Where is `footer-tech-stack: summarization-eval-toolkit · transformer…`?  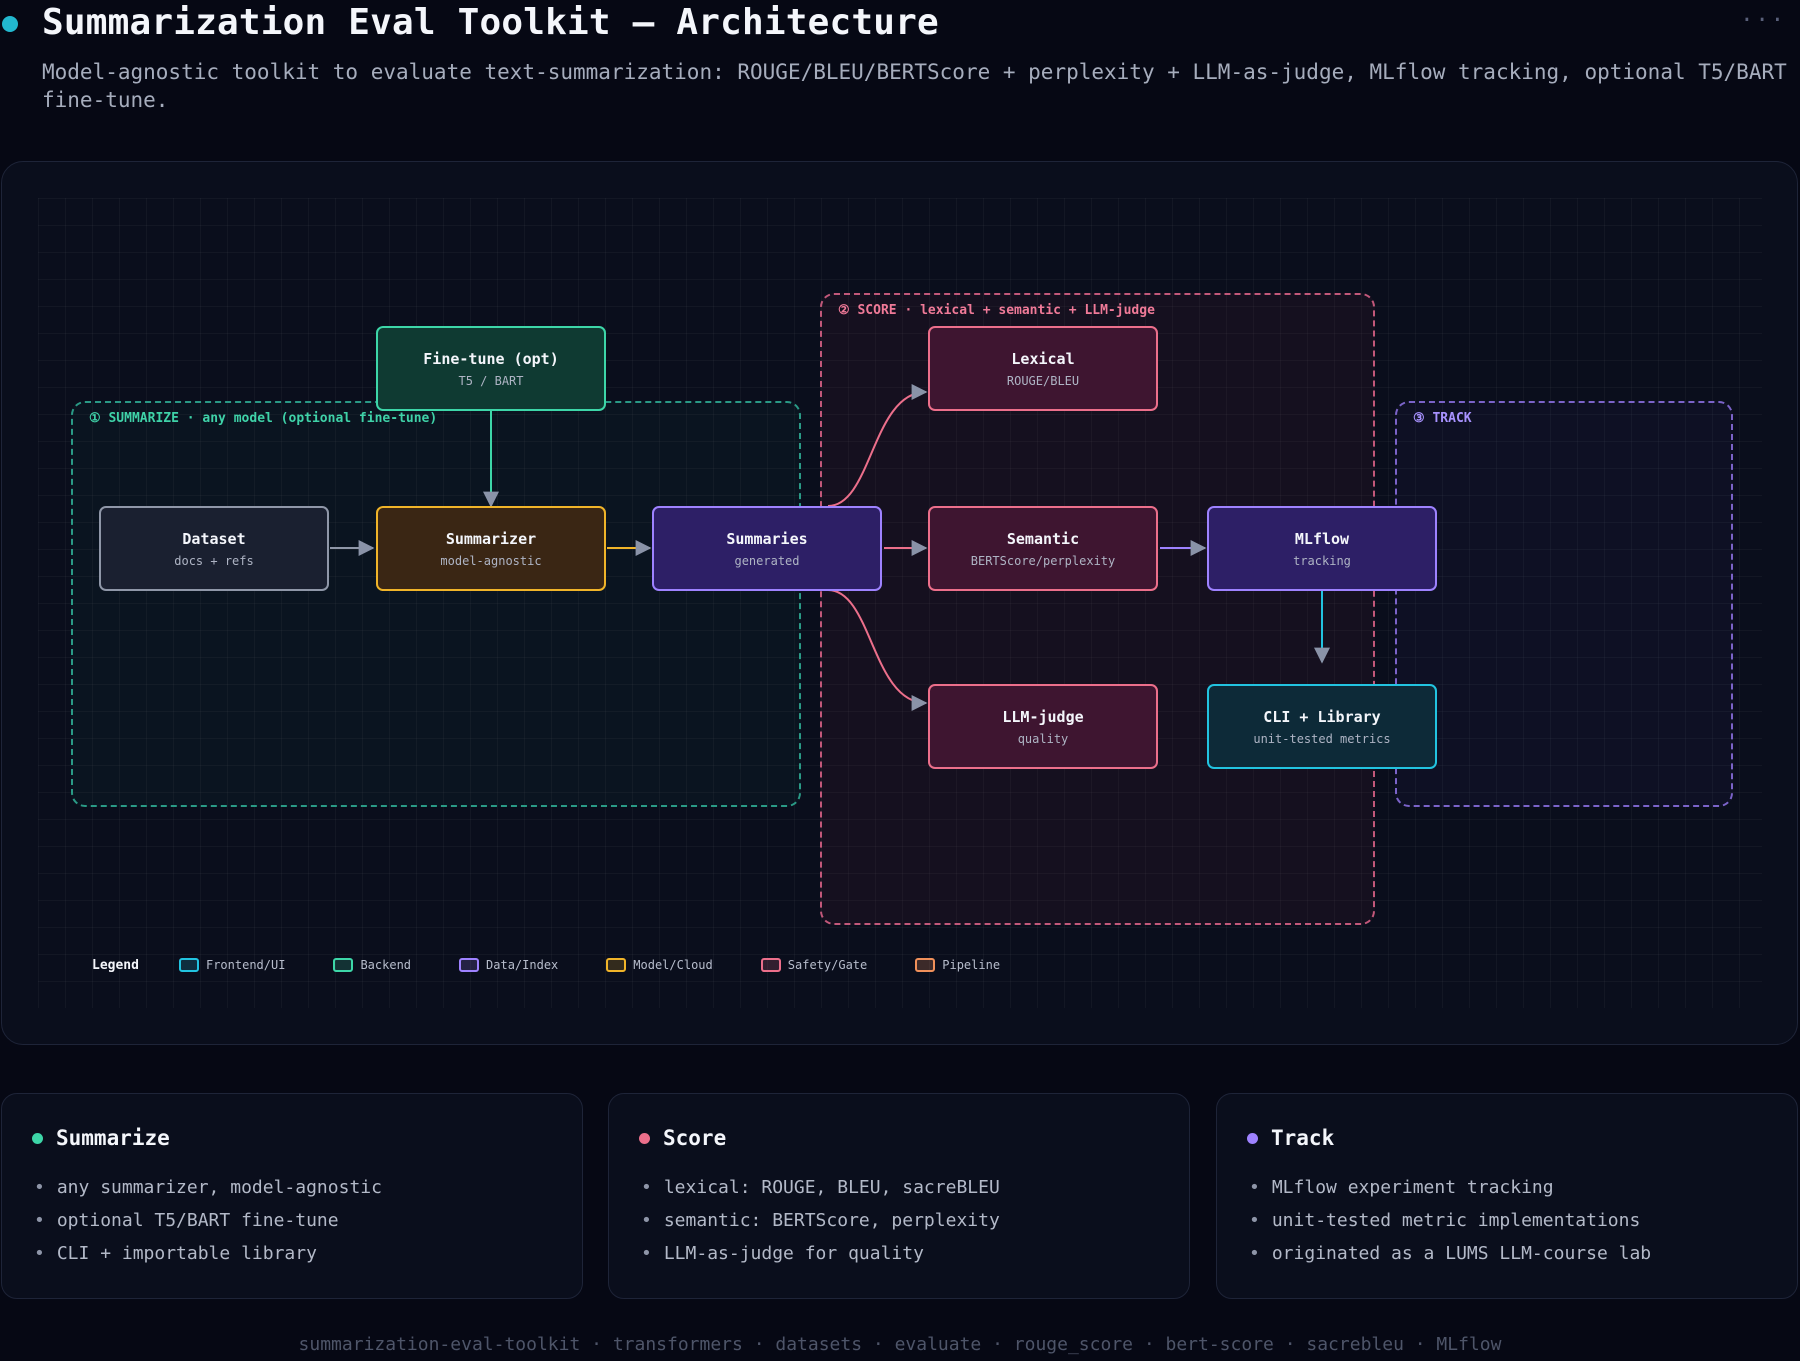 footer-tech-stack: summarization-eval-toolkit · transformer… is located at coordinates (900, 1344).